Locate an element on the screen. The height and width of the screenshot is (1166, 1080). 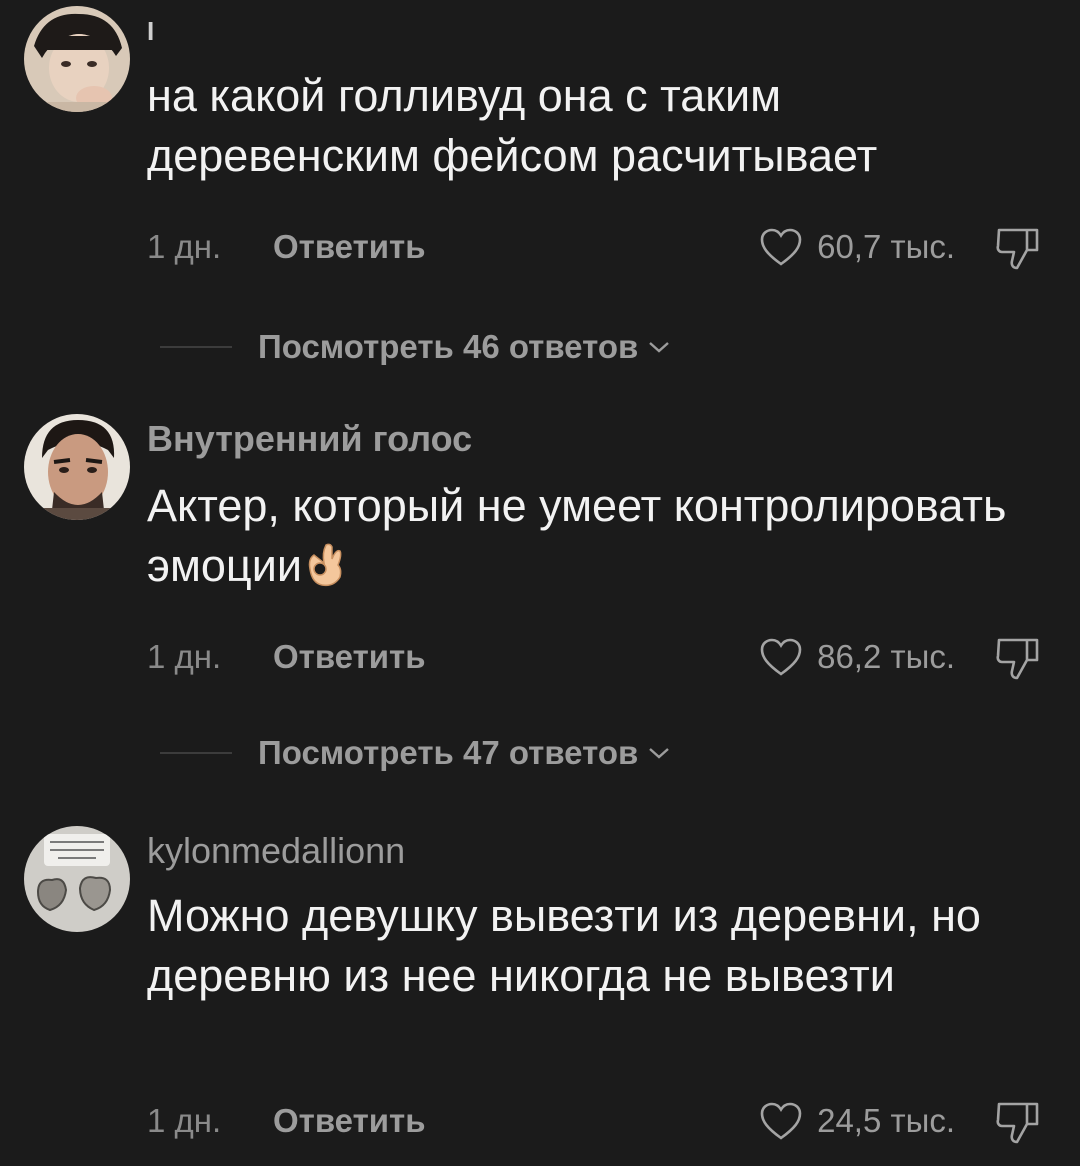
like-button: 24,5 тыс. is located at coordinates (857, 1121).